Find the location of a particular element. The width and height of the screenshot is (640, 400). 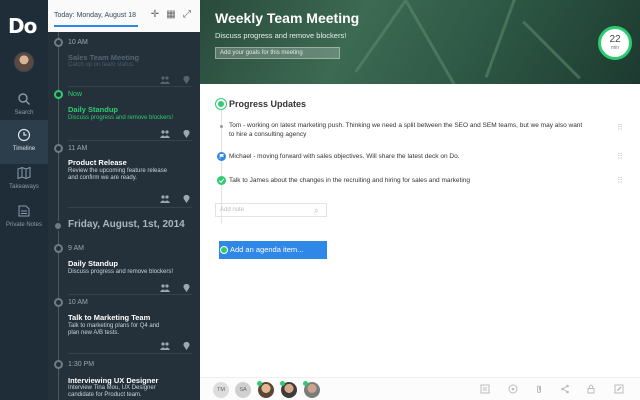

timeline-date: Today: Monday, August 18 is located at coordinates (95, 15).